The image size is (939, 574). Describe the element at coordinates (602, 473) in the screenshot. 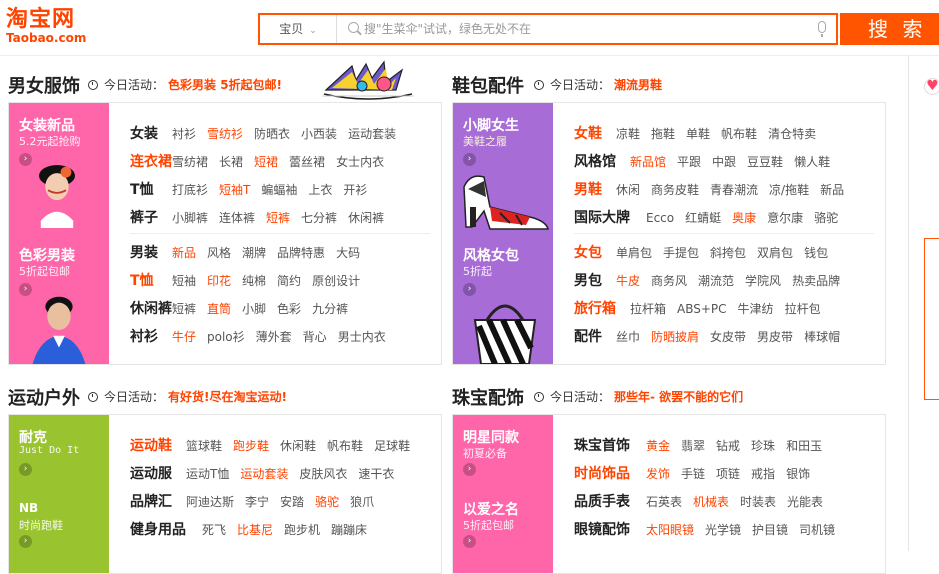

I see `category-title: 时尚饰品` at that location.